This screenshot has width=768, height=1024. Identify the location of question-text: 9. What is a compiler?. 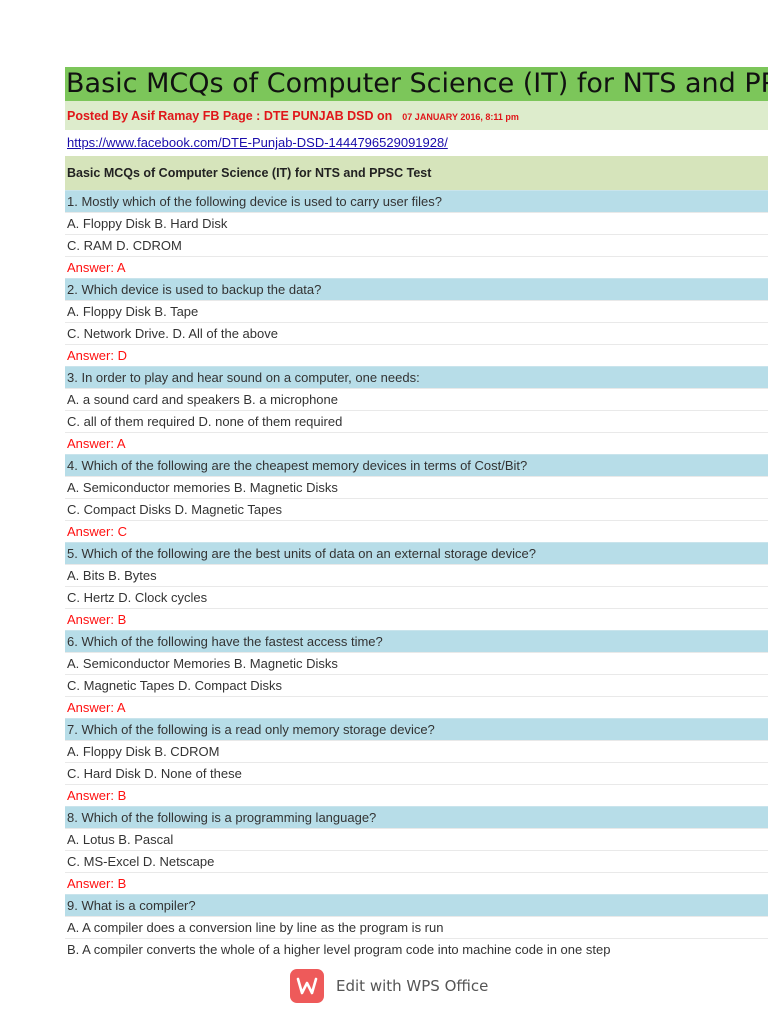
(416, 905).